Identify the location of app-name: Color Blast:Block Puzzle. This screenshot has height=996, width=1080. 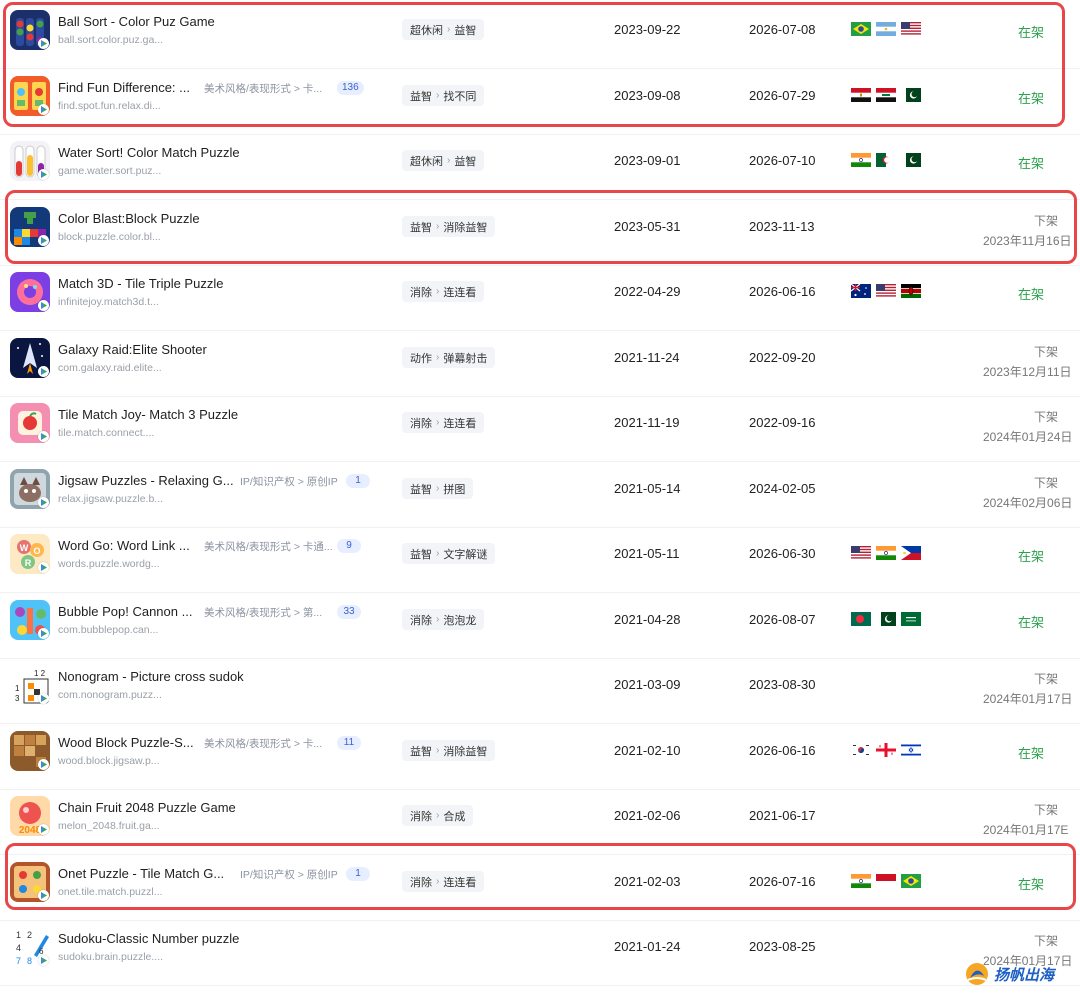
(129, 218).